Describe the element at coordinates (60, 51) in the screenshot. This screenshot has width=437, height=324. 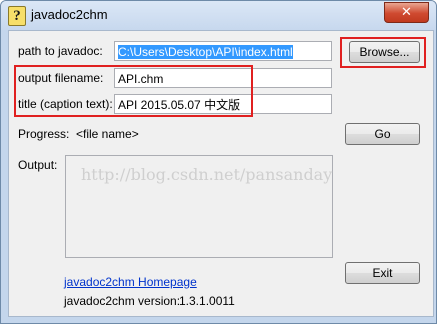
I see `path-label: path to javadoc:` at that location.